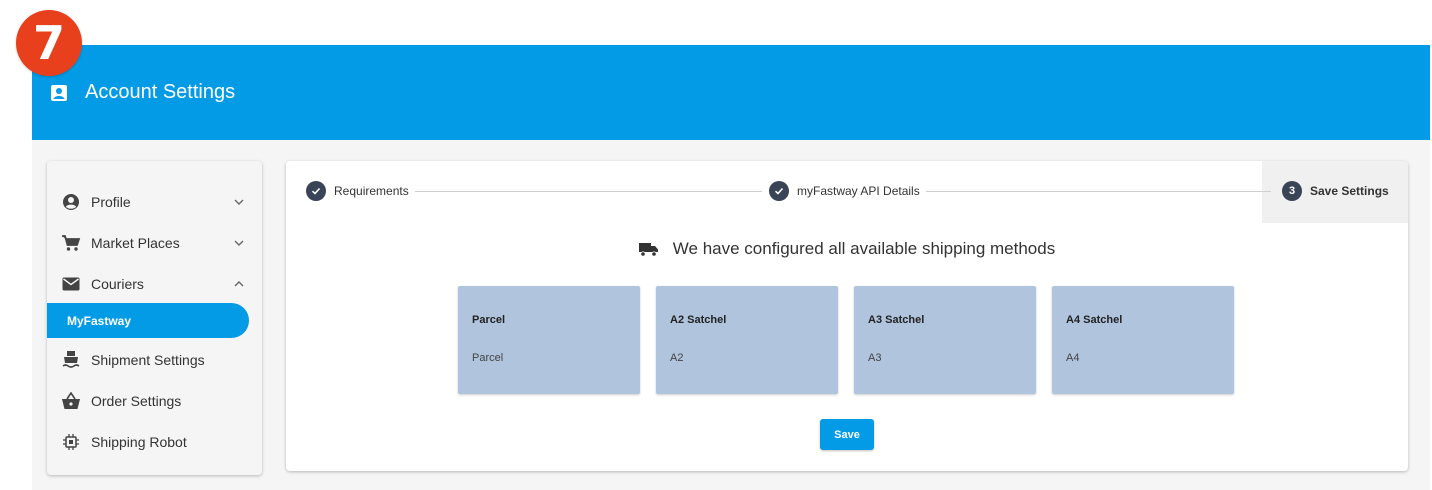 Image resolution: width=1432 pixels, height=490 pixels. Describe the element at coordinates (111, 201) in the screenshot. I see `sidebar-item-label: Profile` at that location.